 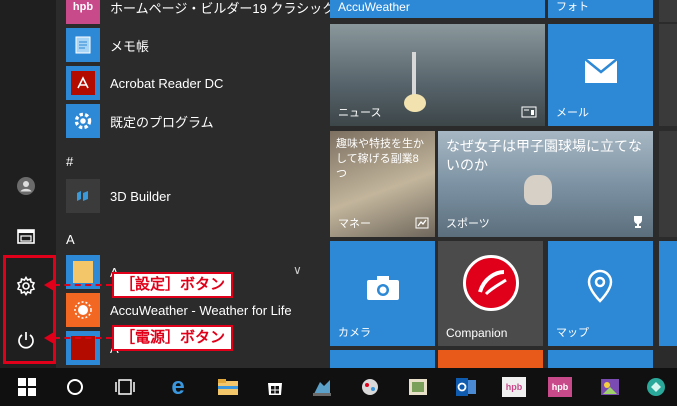 I want to click on app-label: ホームページ・ビルダー19 クラシック, so click(x=223, y=8).